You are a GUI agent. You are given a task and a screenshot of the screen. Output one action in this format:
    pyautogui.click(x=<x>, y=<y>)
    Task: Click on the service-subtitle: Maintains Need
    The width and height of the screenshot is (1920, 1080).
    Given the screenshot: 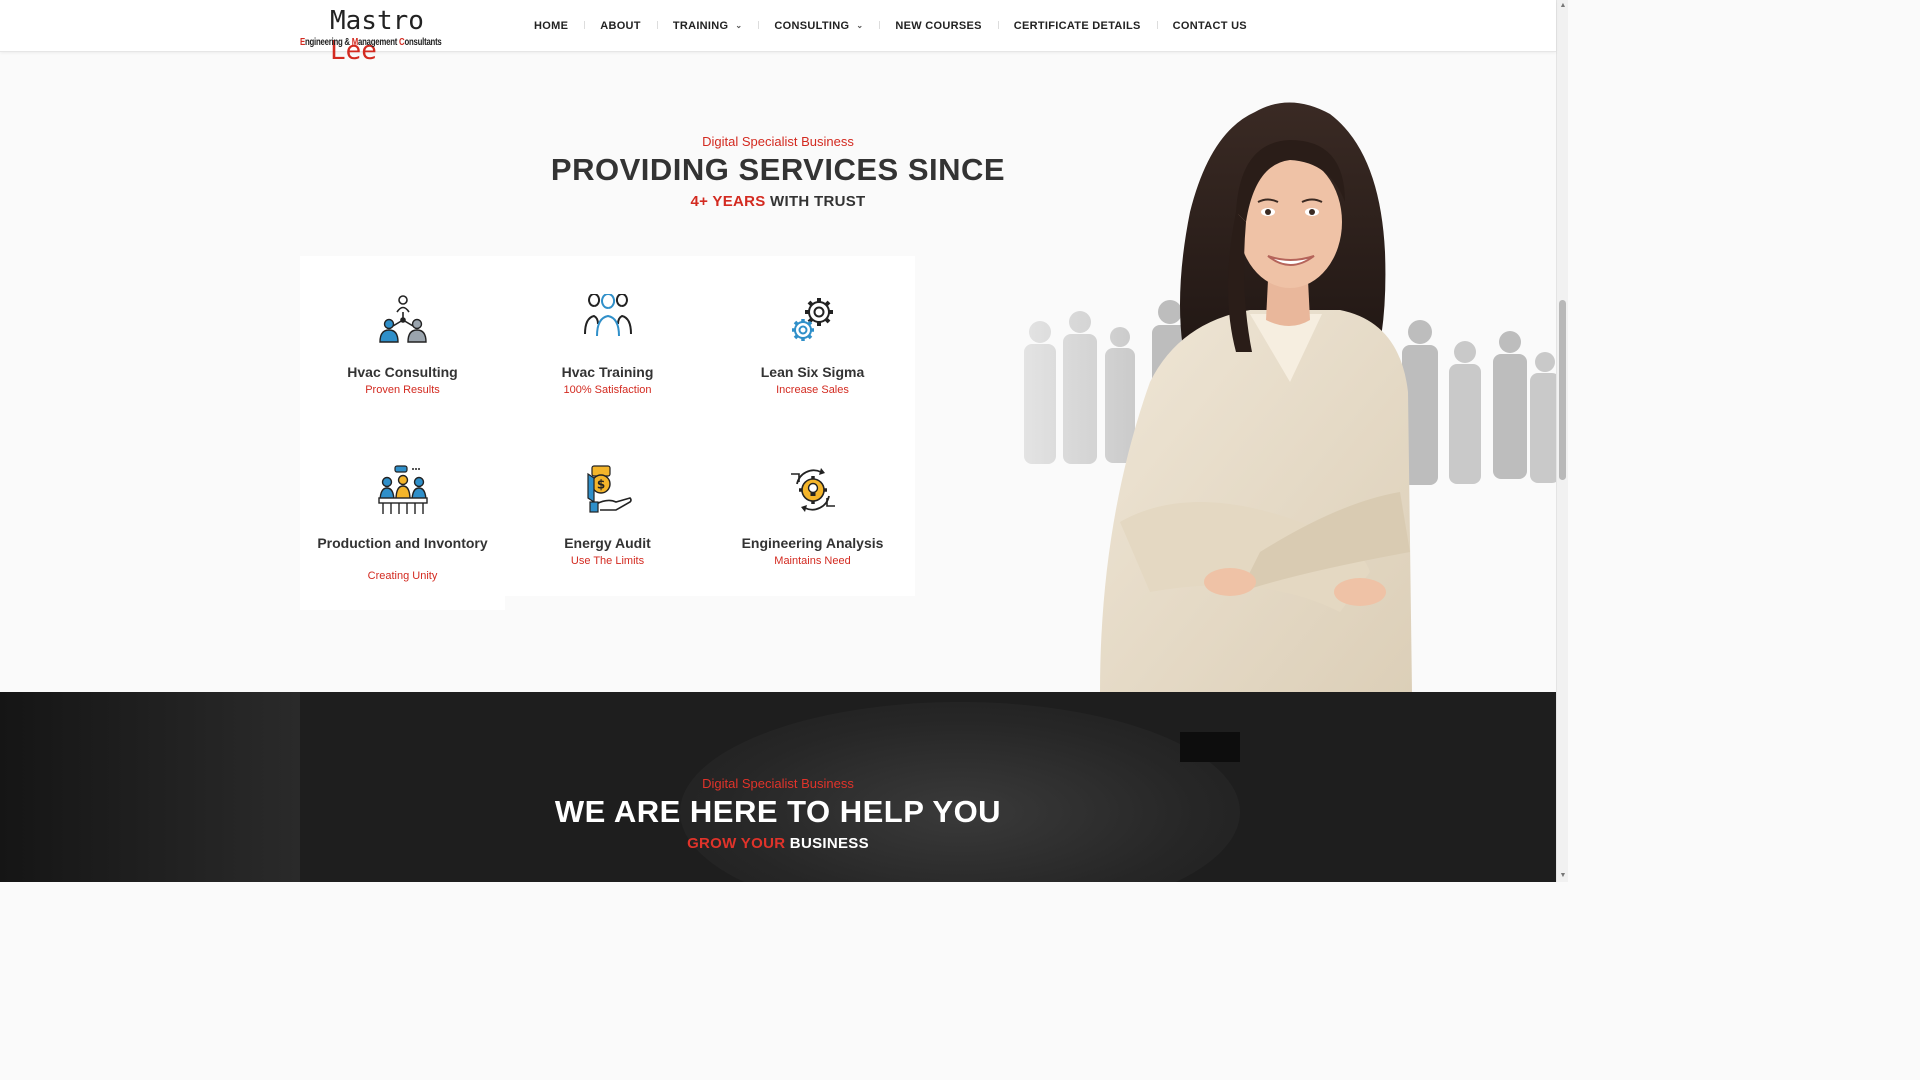 What is the action you would take?
    pyautogui.click(x=812, y=561)
    